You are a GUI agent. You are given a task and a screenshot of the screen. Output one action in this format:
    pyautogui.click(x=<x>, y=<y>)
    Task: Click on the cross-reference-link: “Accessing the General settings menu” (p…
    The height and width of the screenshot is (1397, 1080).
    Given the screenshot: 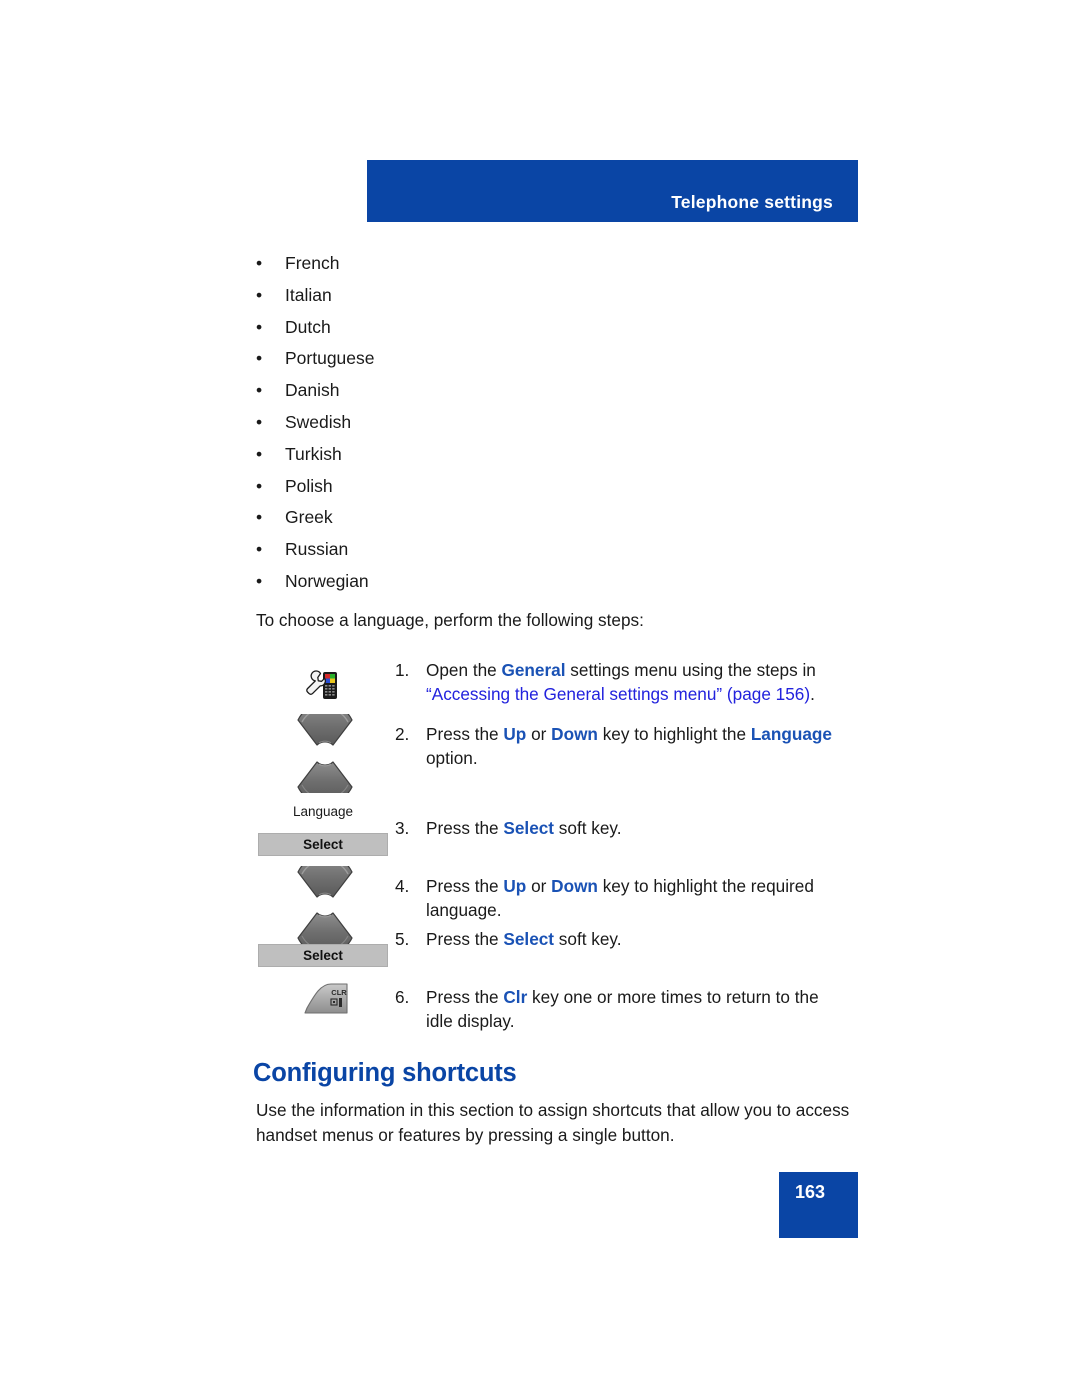 What is the action you would take?
    pyautogui.click(x=618, y=694)
    